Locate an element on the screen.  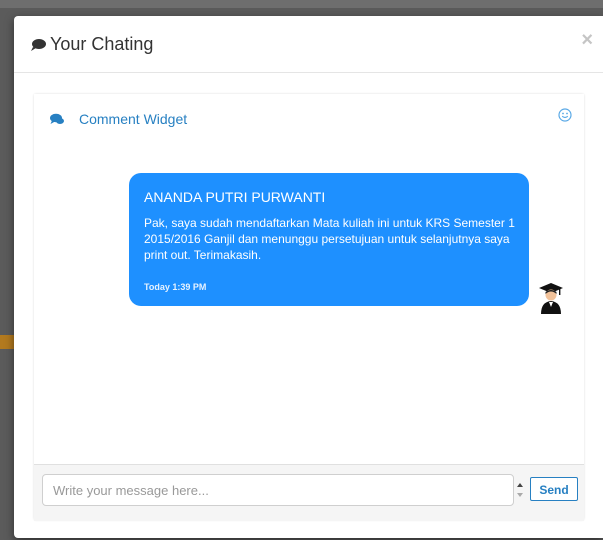
send-button: Send is located at coordinates (554, 489).